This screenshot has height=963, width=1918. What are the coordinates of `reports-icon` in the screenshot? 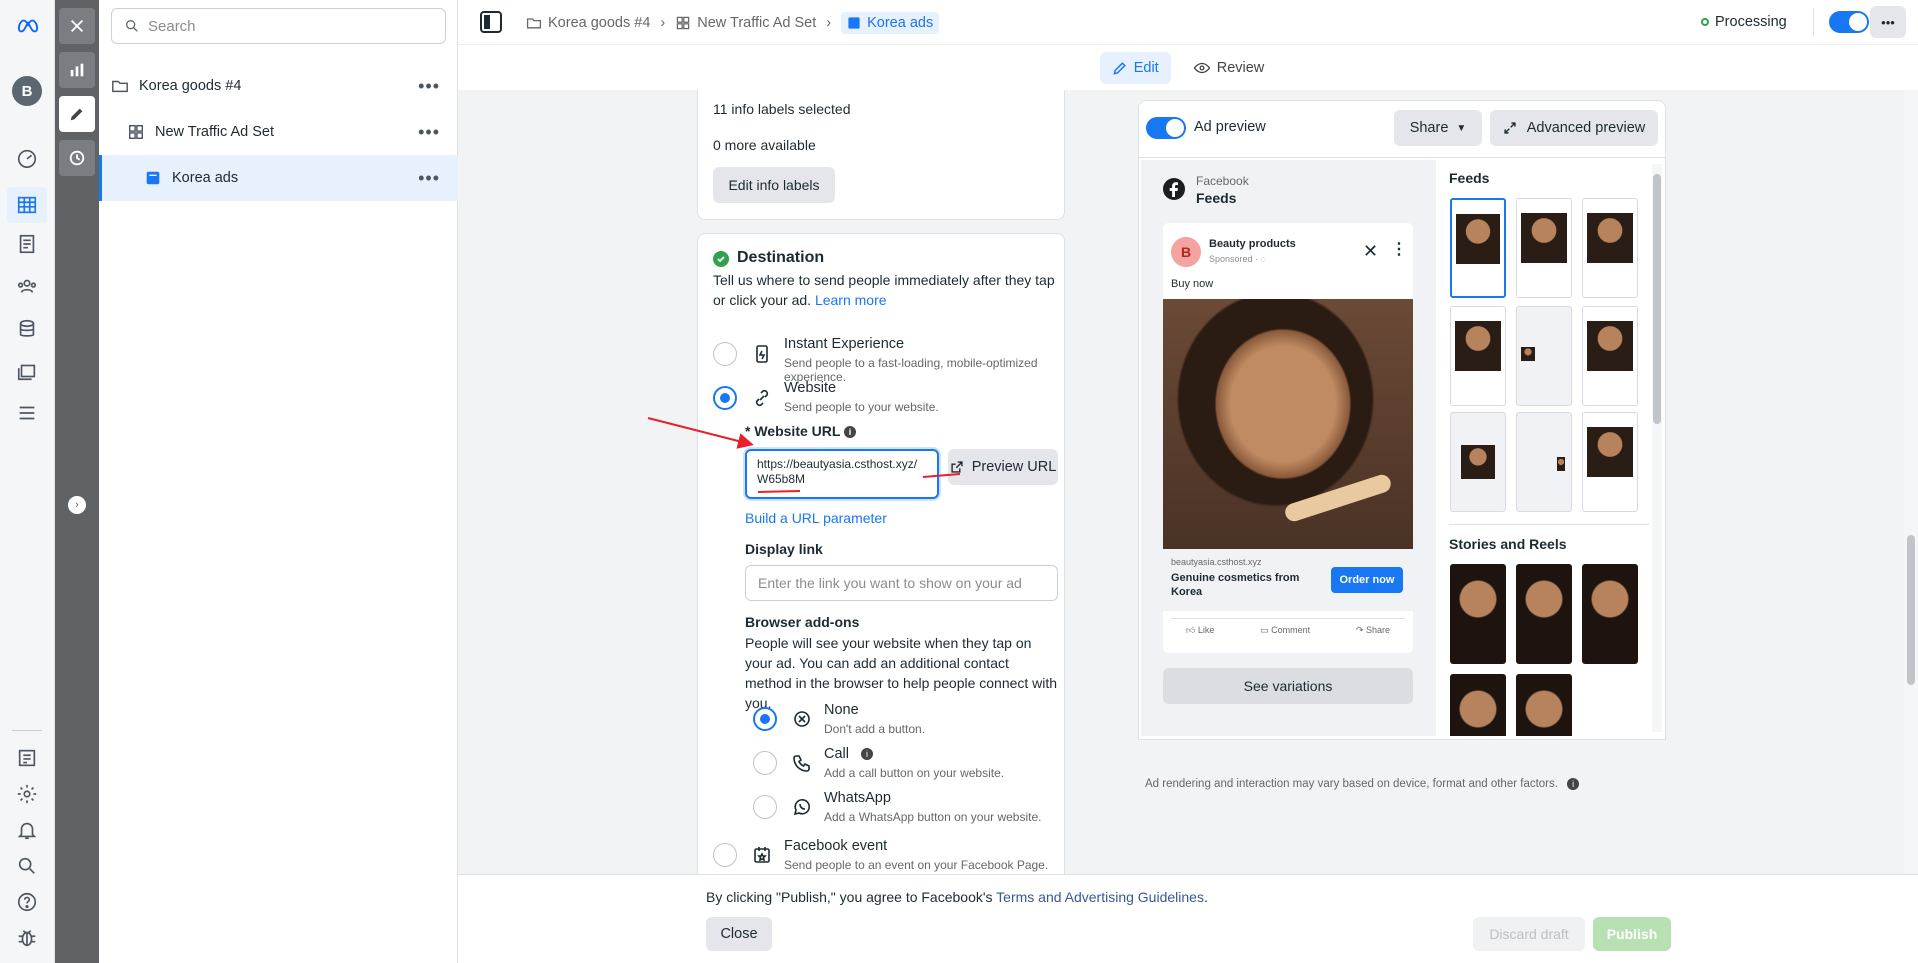 It's located at (27, 758).